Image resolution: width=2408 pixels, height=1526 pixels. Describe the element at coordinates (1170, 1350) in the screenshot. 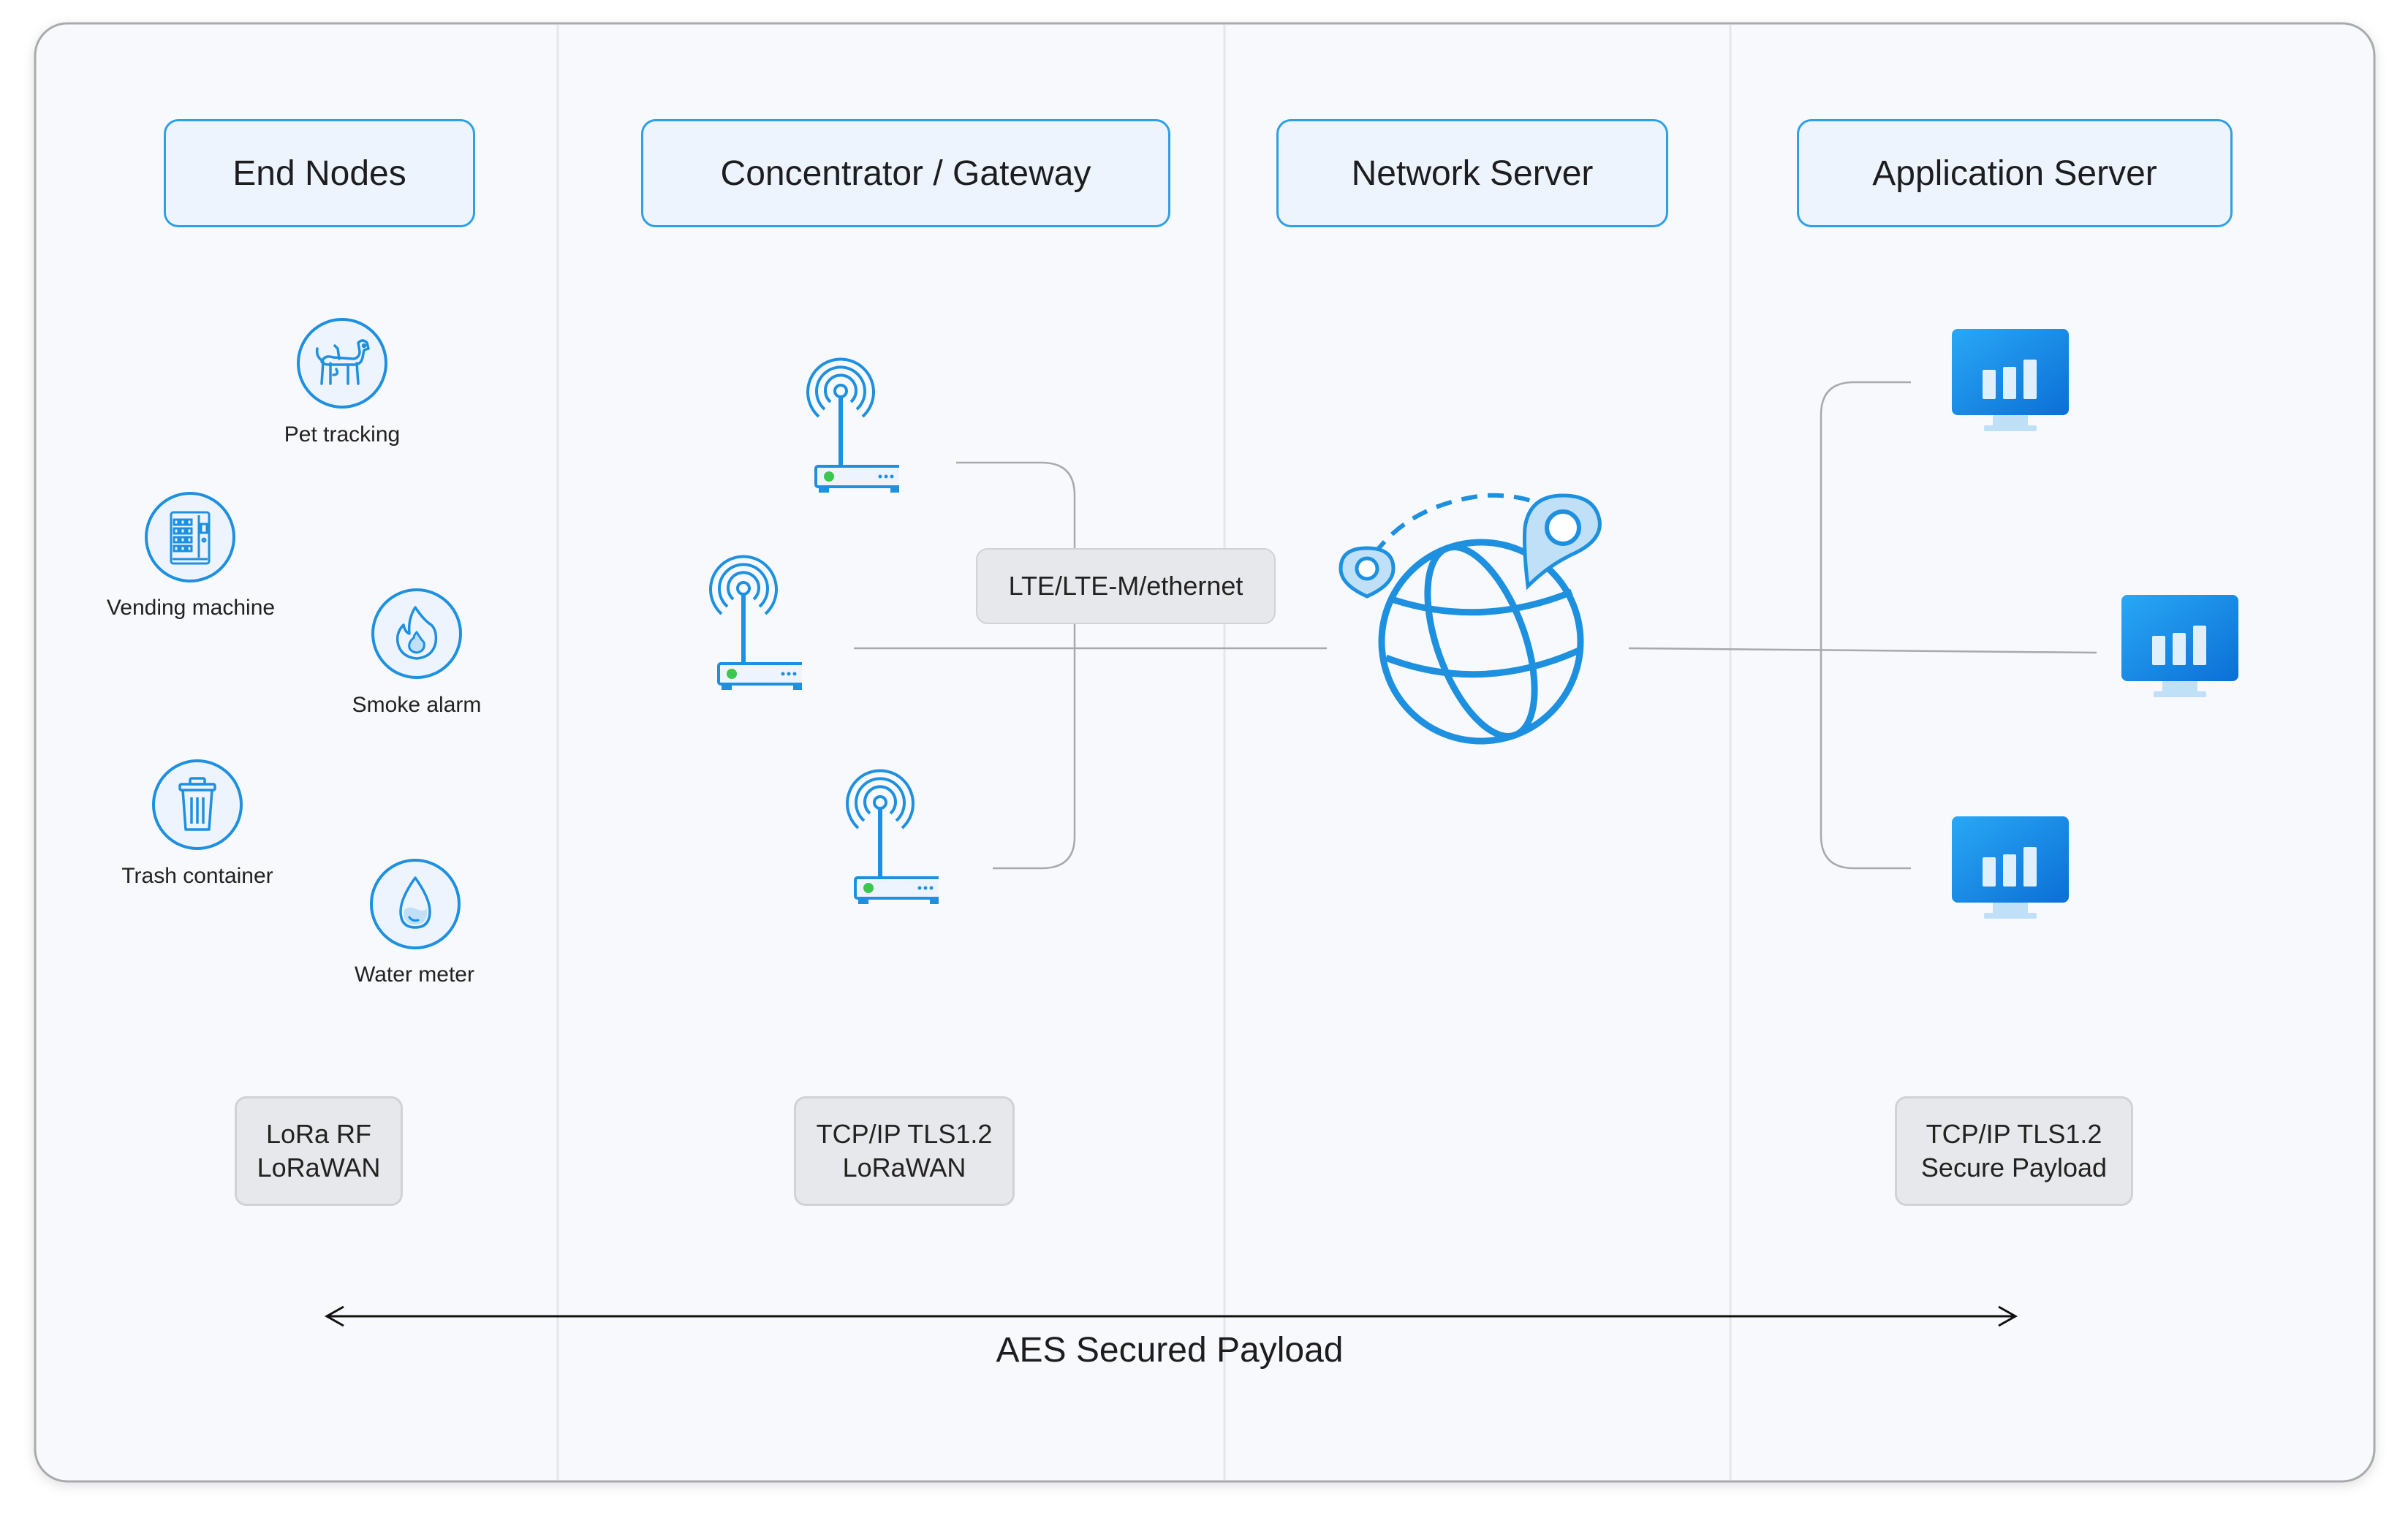

I see `aes-payload-caption: AES Secured Payload` at that location.